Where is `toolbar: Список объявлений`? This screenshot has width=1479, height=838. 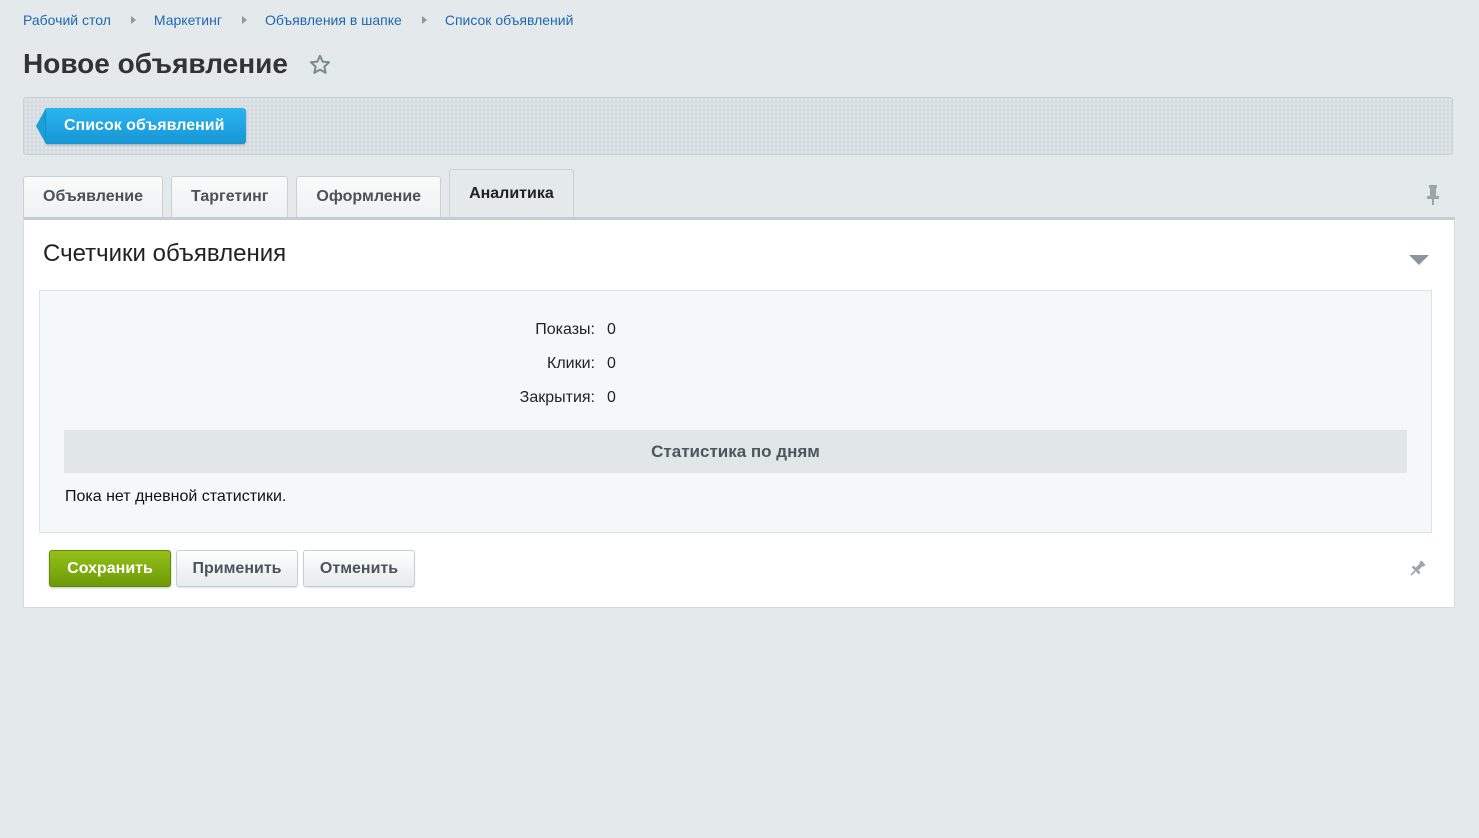 toolbar: Список объявлений is located at coordinates (738, 126).